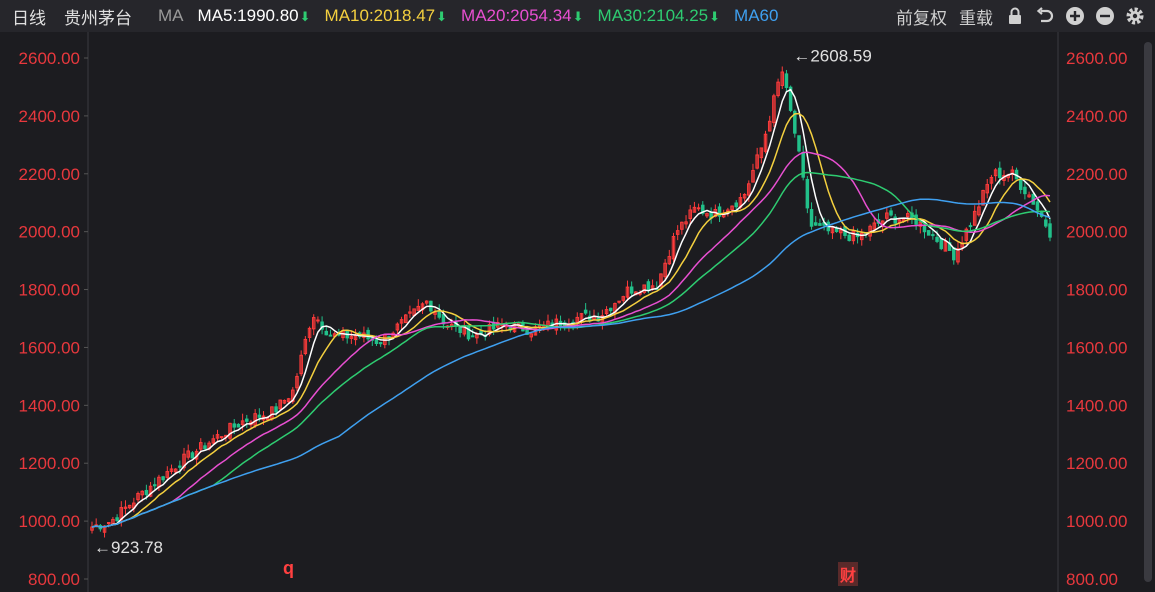  What do you see at coordinates (49, 463) in the screenshot?
I see `y-tick-left: 1200.00` at bounding box center [49, 463].